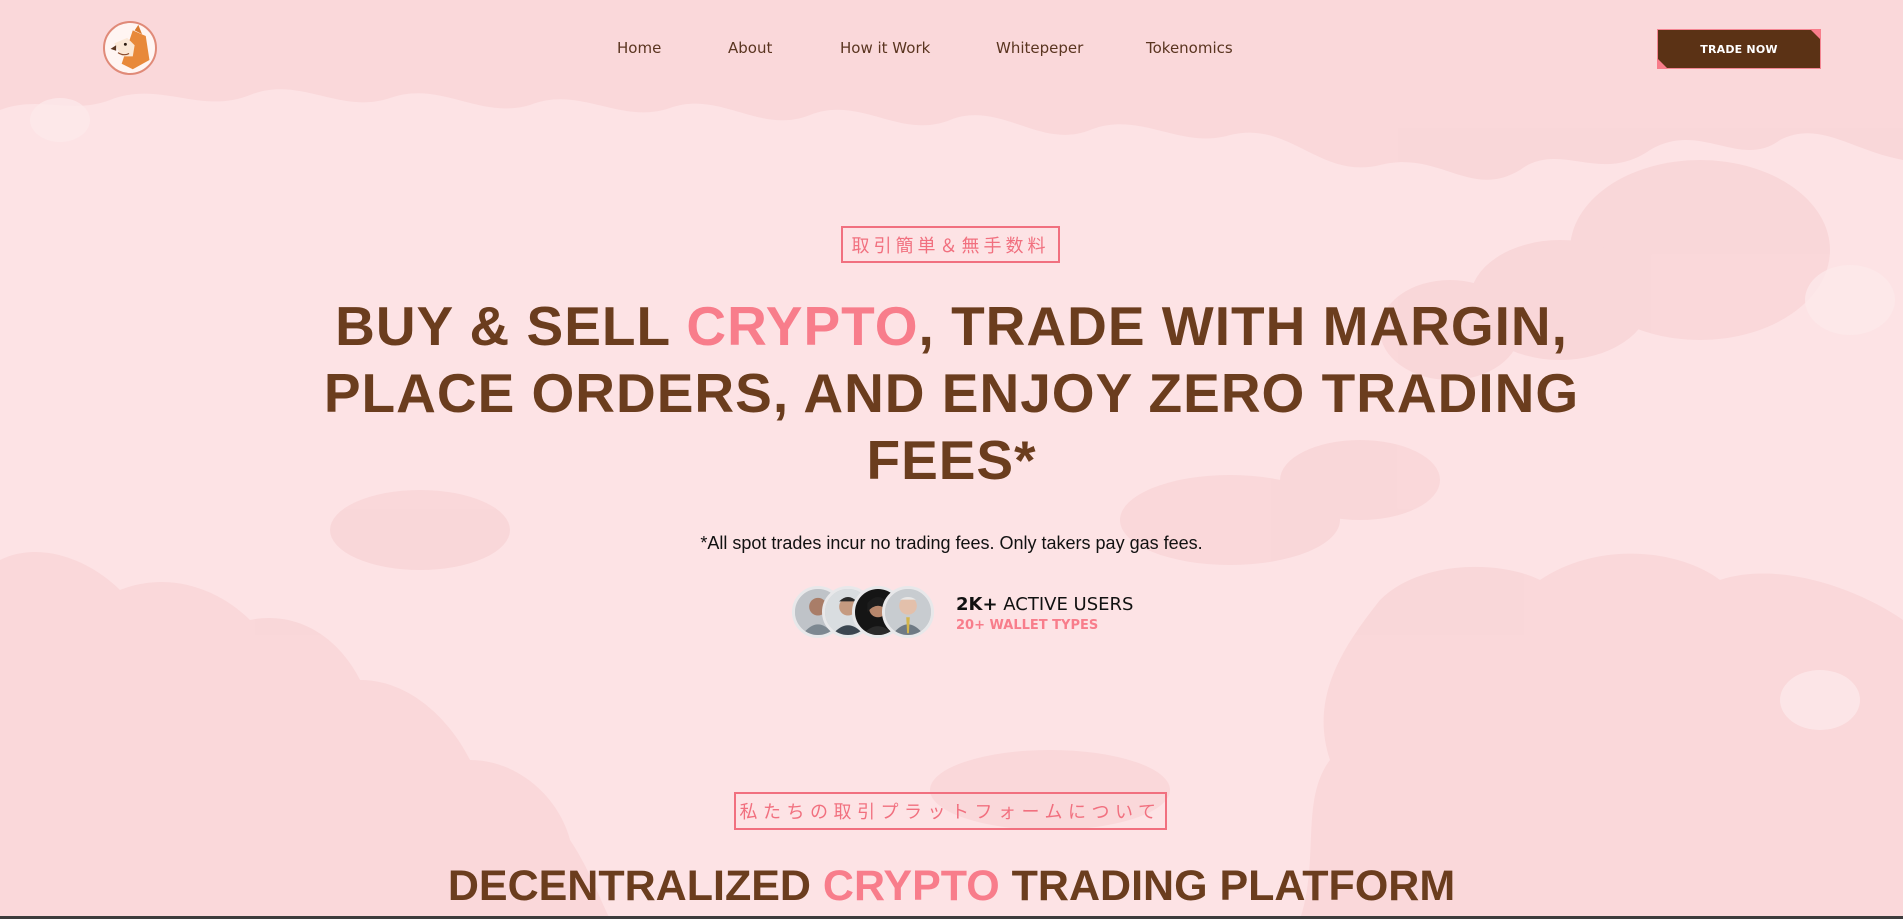 The image size is (1903, 919). What do you see at coordinates (911, 886) in the screenshot?
I see `about-title-accent: CRYPTO` at bounding box center [911, 886].